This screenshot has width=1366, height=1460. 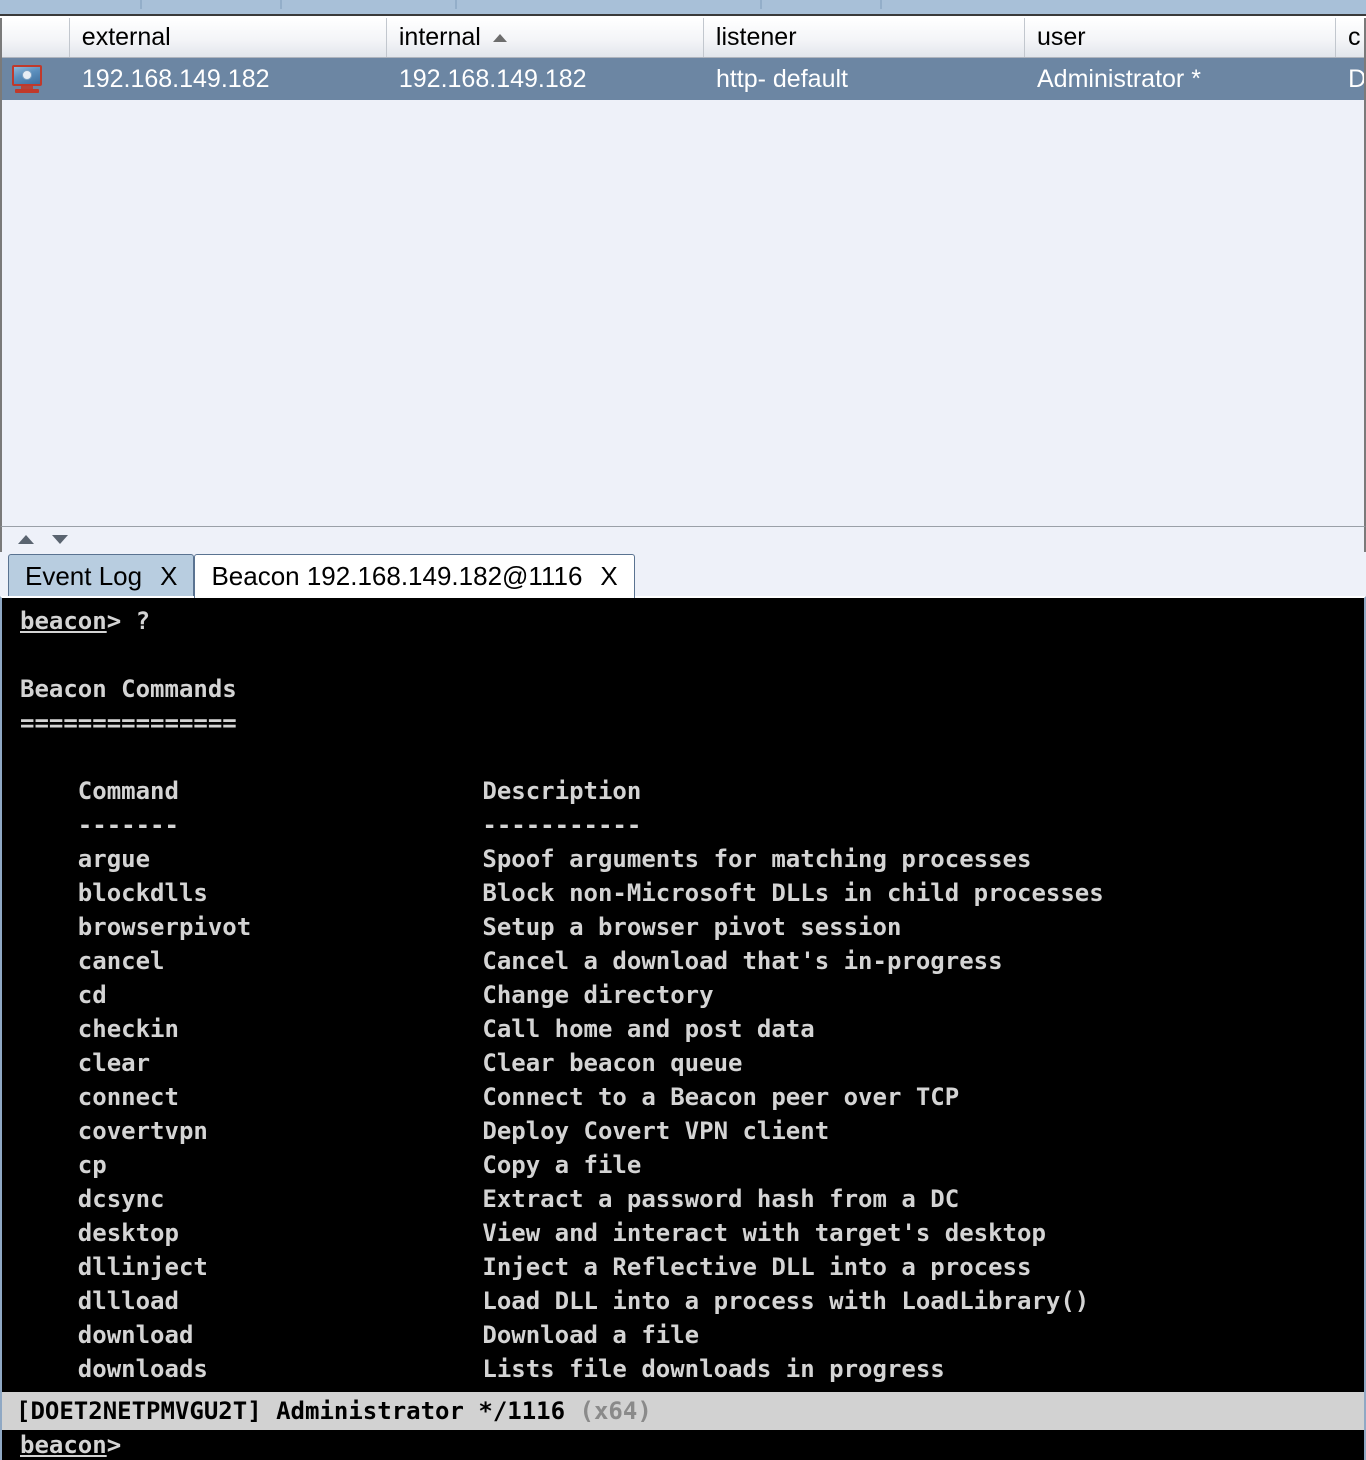 What do you see at coordinates (1118, 78) in the screenshot?
I see `cell-user: Administrator *` at bounding box center [1118, 78].